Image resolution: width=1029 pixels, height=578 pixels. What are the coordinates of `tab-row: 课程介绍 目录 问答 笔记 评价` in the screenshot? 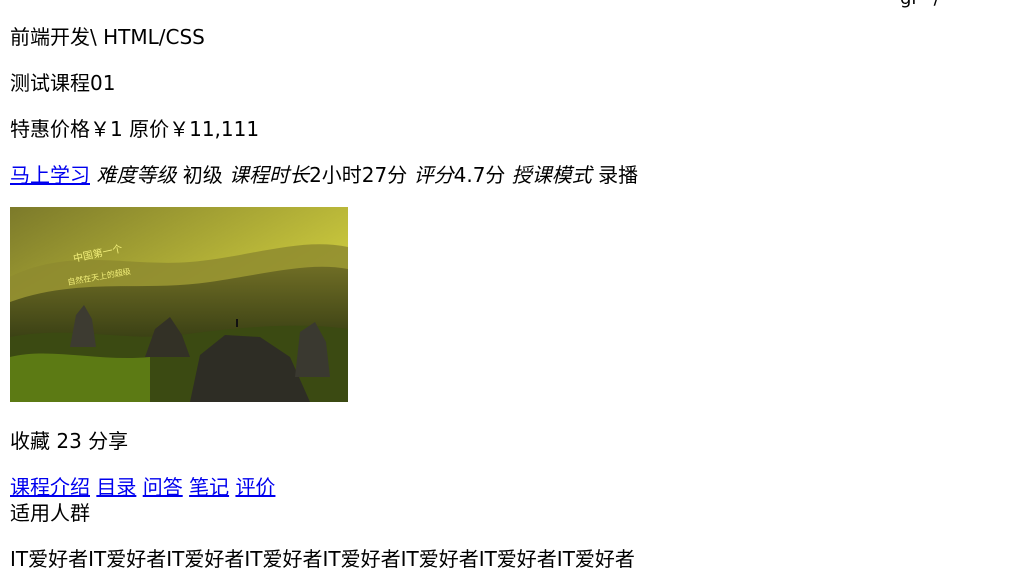 It's located at (142, 487).